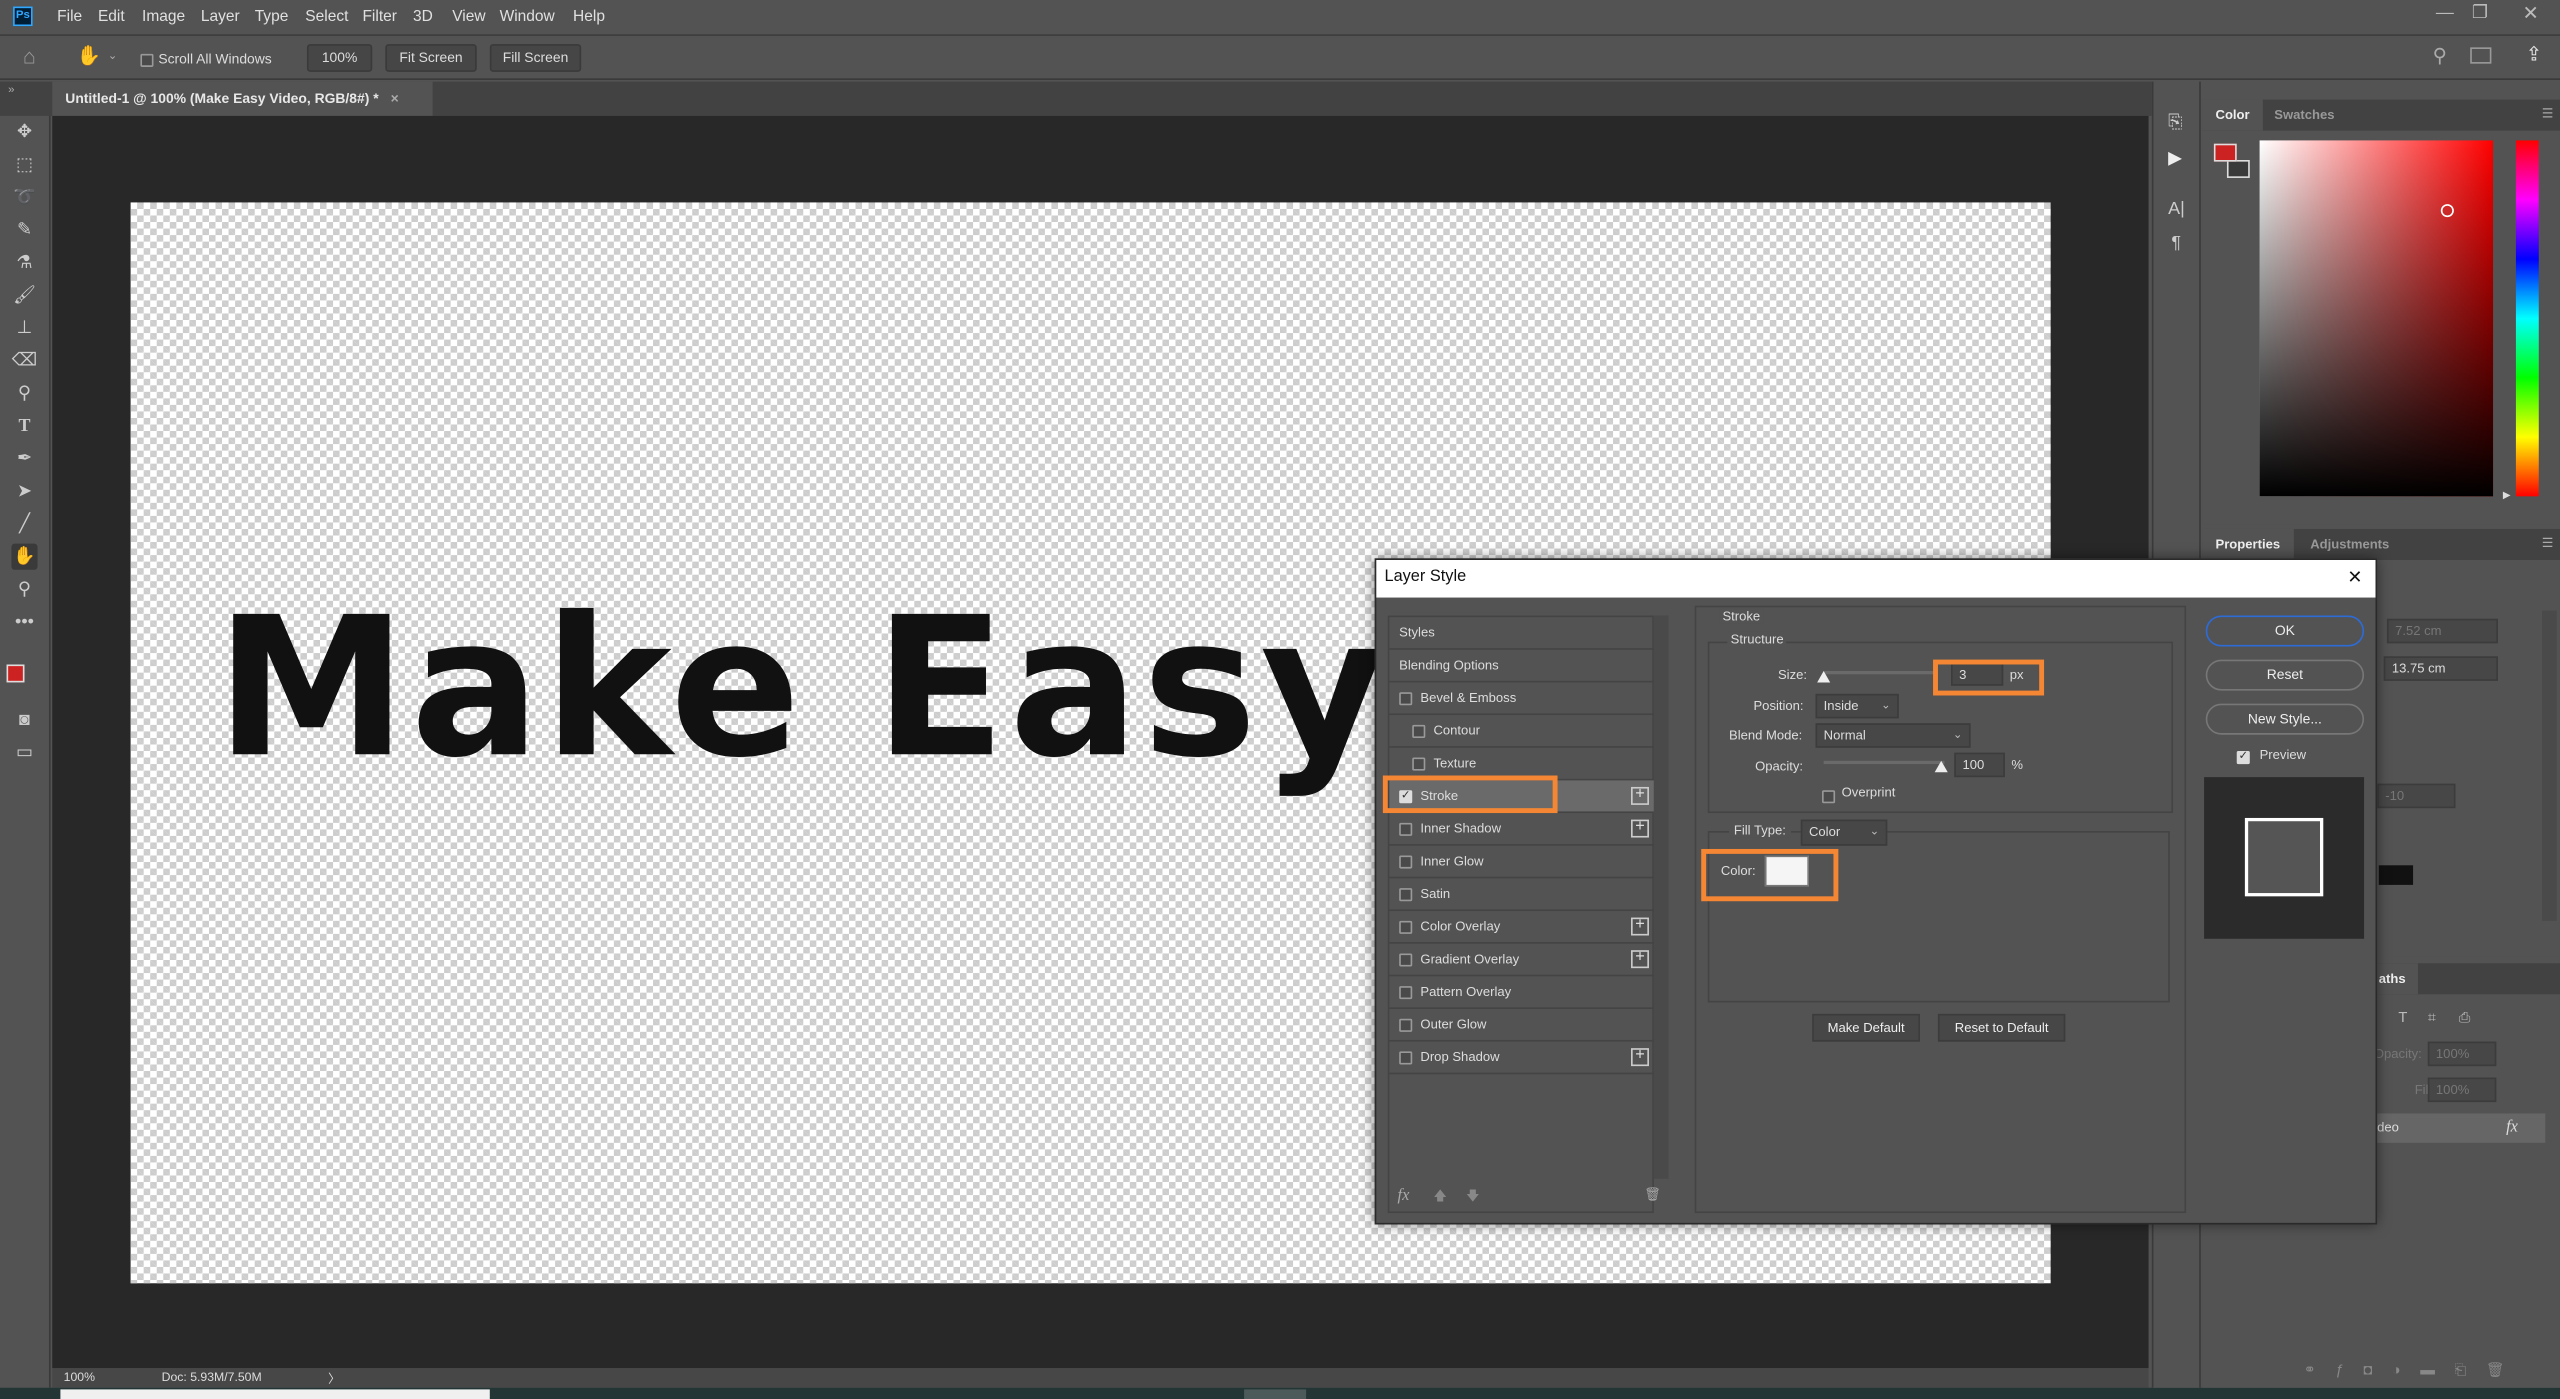 The image size is (2560, 1399). What do you see at coordinates (1652, 1194) in the screenshot?
I see `delete-effect-icon: 🗑` at bounding box center [1652, 1194].